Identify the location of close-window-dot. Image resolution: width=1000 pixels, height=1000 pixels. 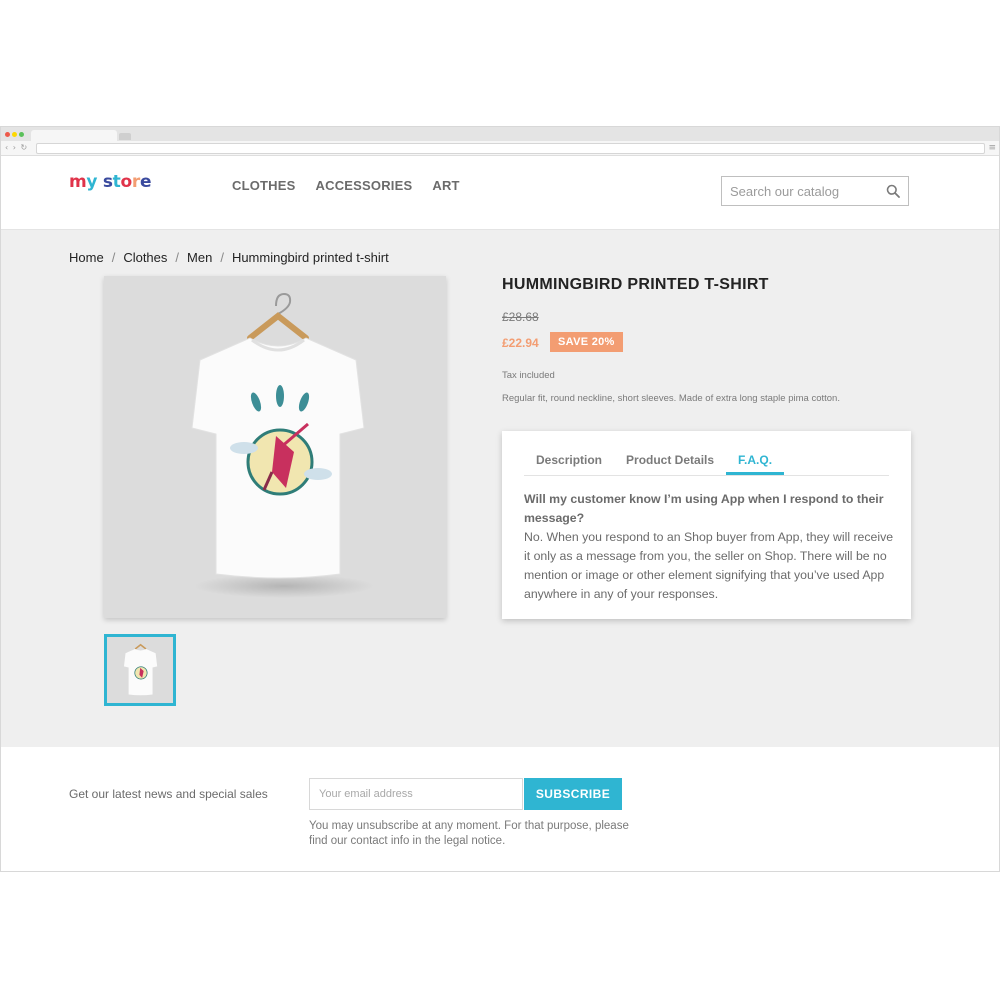
(7, 134).